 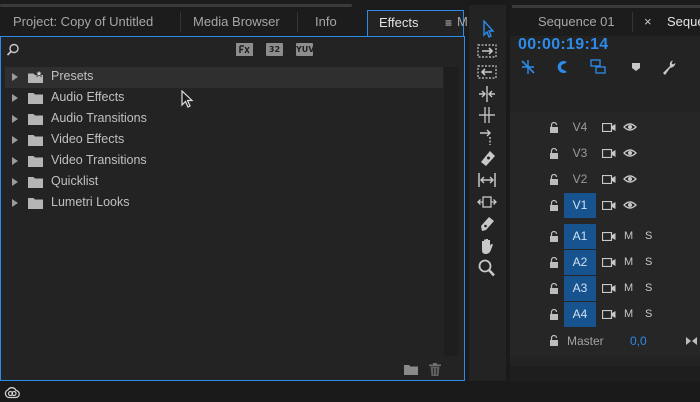 I want to click on track-name: A1, so click(x=580, y=236).